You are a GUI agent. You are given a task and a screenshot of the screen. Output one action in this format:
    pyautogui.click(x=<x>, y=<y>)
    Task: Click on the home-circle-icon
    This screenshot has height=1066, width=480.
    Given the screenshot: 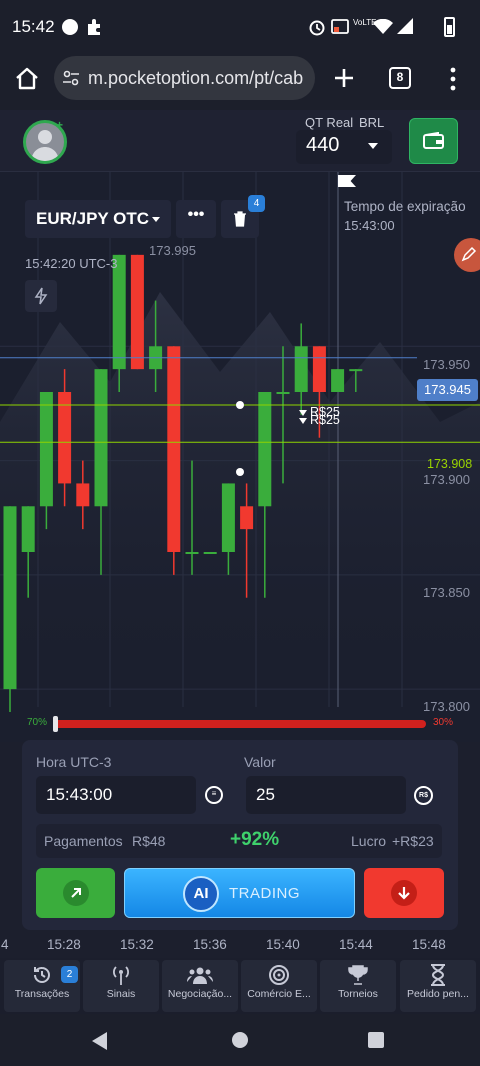 What is the action you would take?
    pyautogui.click(x=240, y=1040)
    